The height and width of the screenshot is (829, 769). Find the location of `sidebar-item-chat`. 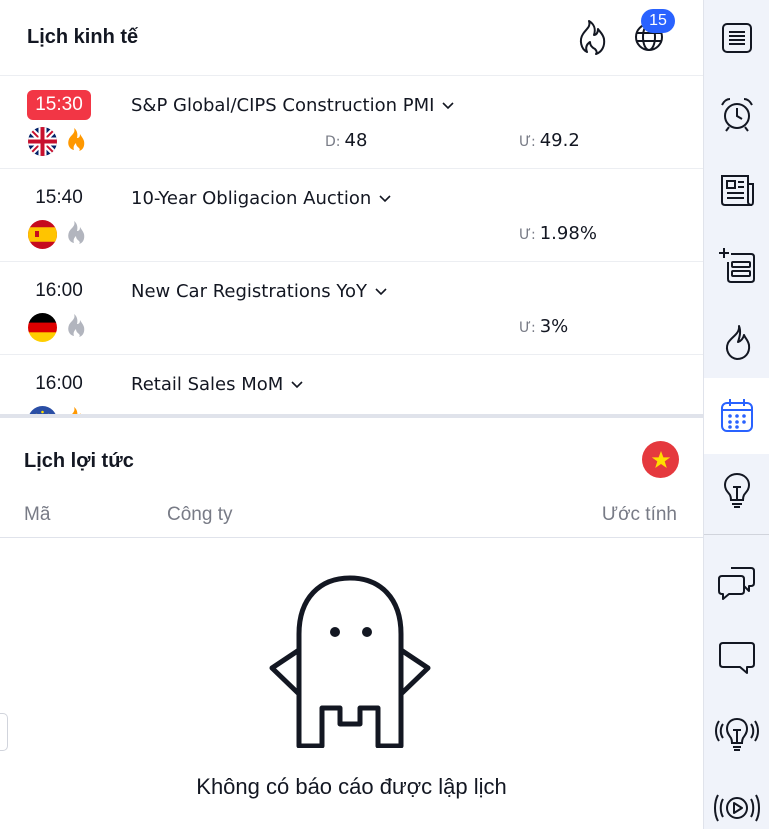

sidebar-item-chat is located at coordinates (736, 658).